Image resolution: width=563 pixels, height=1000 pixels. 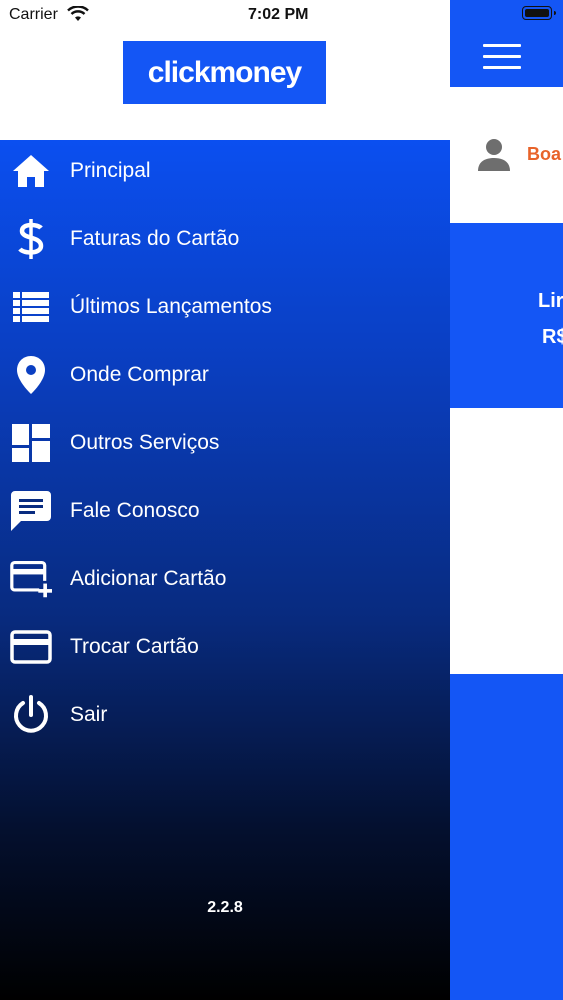 What do you see at coordinates (33, 14) in the screenshot?
I see `carrier-name: Carrier` at bounding box center [33, 14].